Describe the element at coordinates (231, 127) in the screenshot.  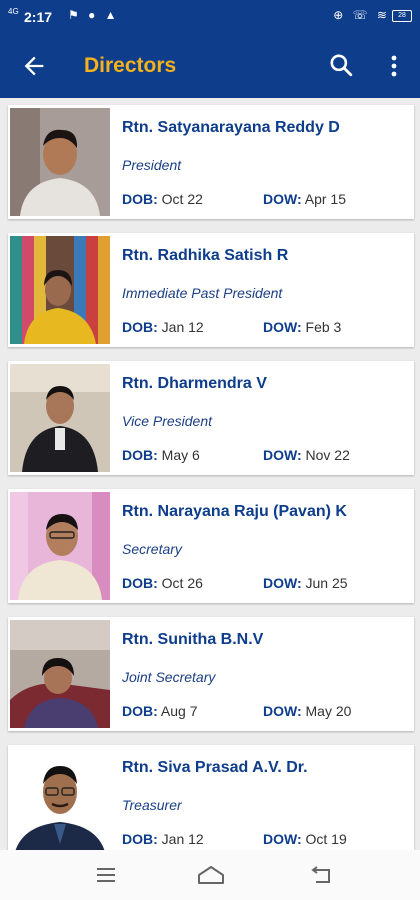
I see `director-name: Rtn. Satyanarayana Reddy D` at that location.